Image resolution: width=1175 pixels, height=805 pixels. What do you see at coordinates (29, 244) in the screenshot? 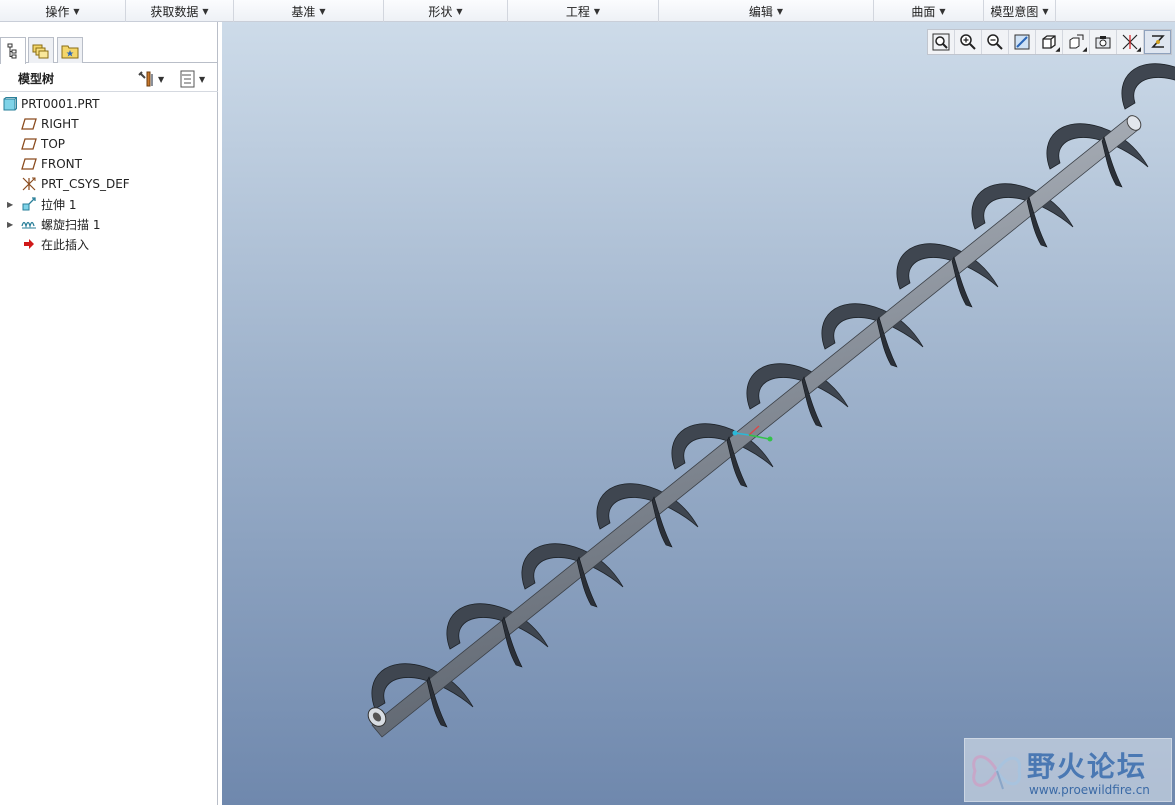
I see `insert-here-arrow-icon` at bounding box center [29, 244].